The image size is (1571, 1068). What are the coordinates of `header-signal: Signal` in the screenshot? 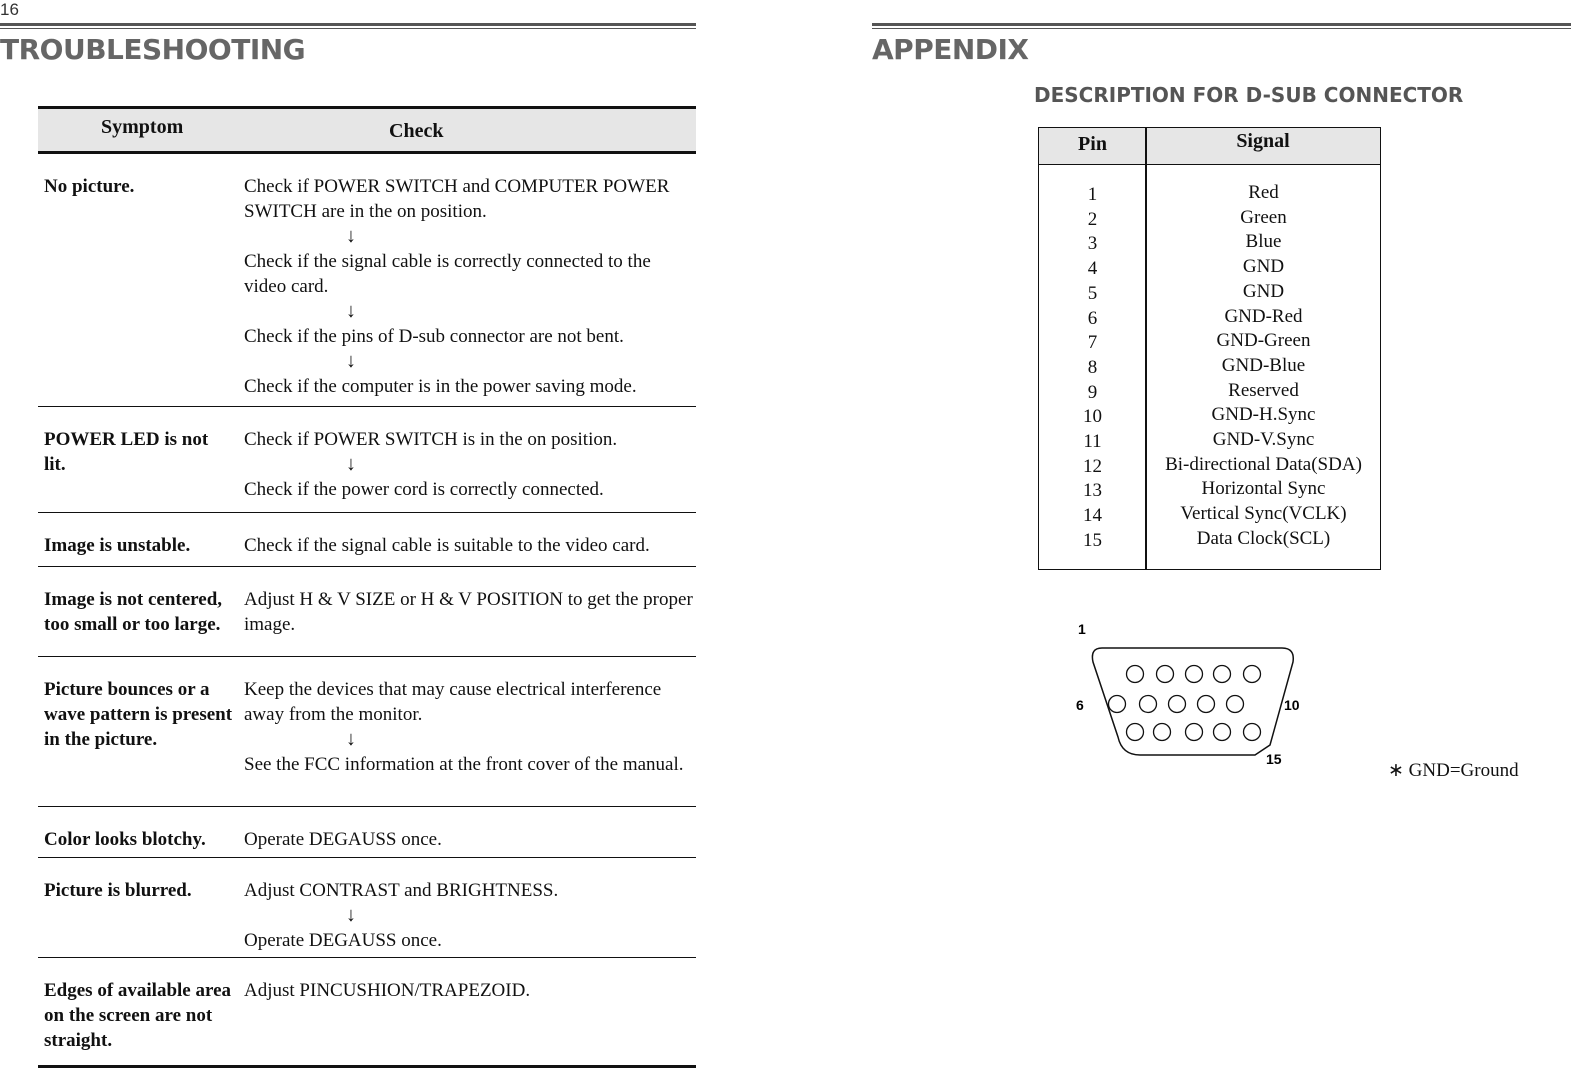 It's located at (1263, 141).